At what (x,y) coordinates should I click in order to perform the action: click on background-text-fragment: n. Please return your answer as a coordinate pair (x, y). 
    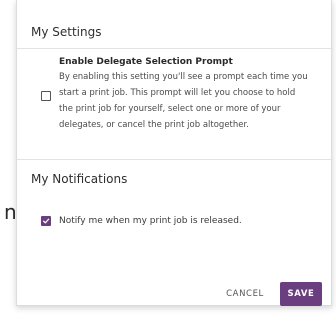
    Looking at the image, I should click on (10, 212).